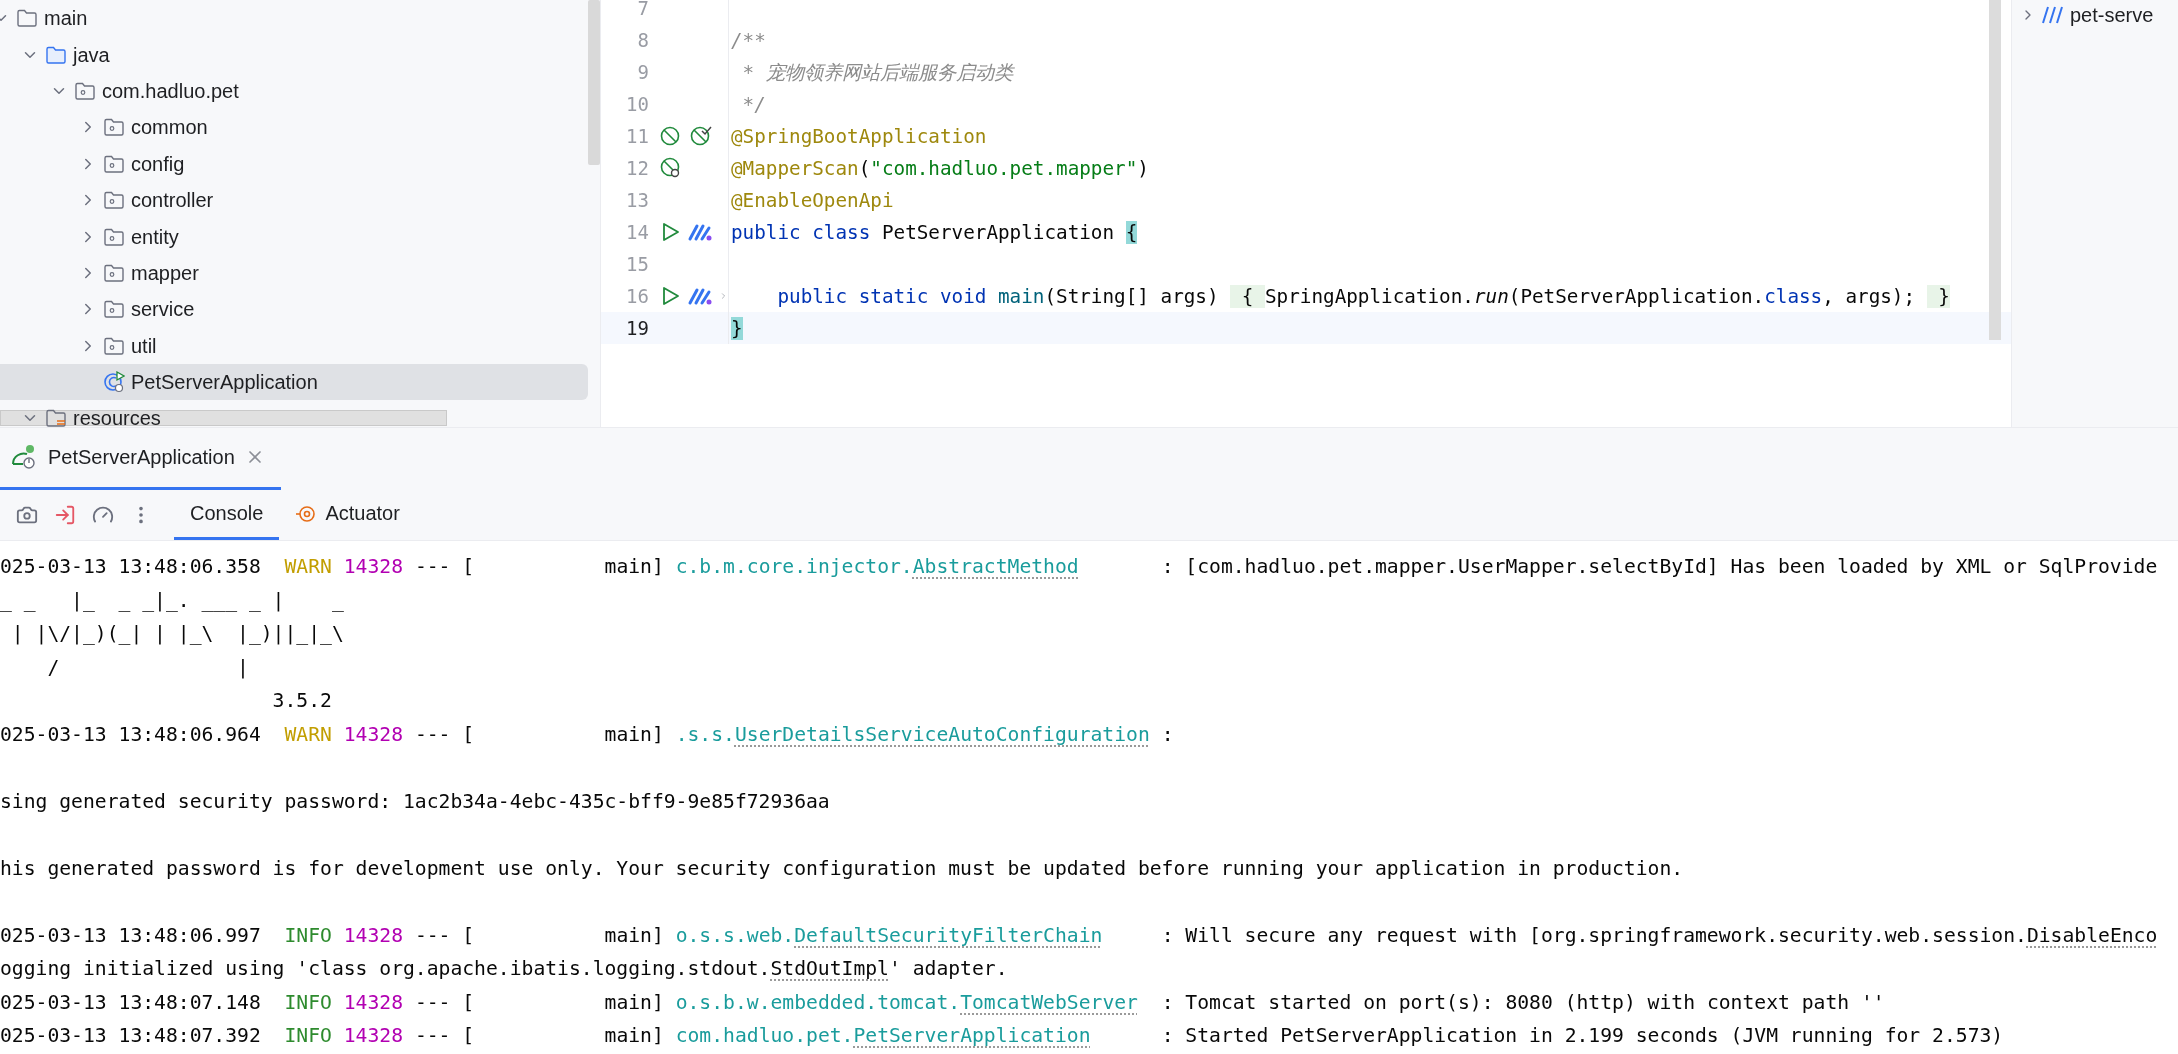 The width and height of the screenshot is (2178, 1054). Describe the element at coordinates (114, 382) in the screenshot. I see `spring-class-icon` at that location.